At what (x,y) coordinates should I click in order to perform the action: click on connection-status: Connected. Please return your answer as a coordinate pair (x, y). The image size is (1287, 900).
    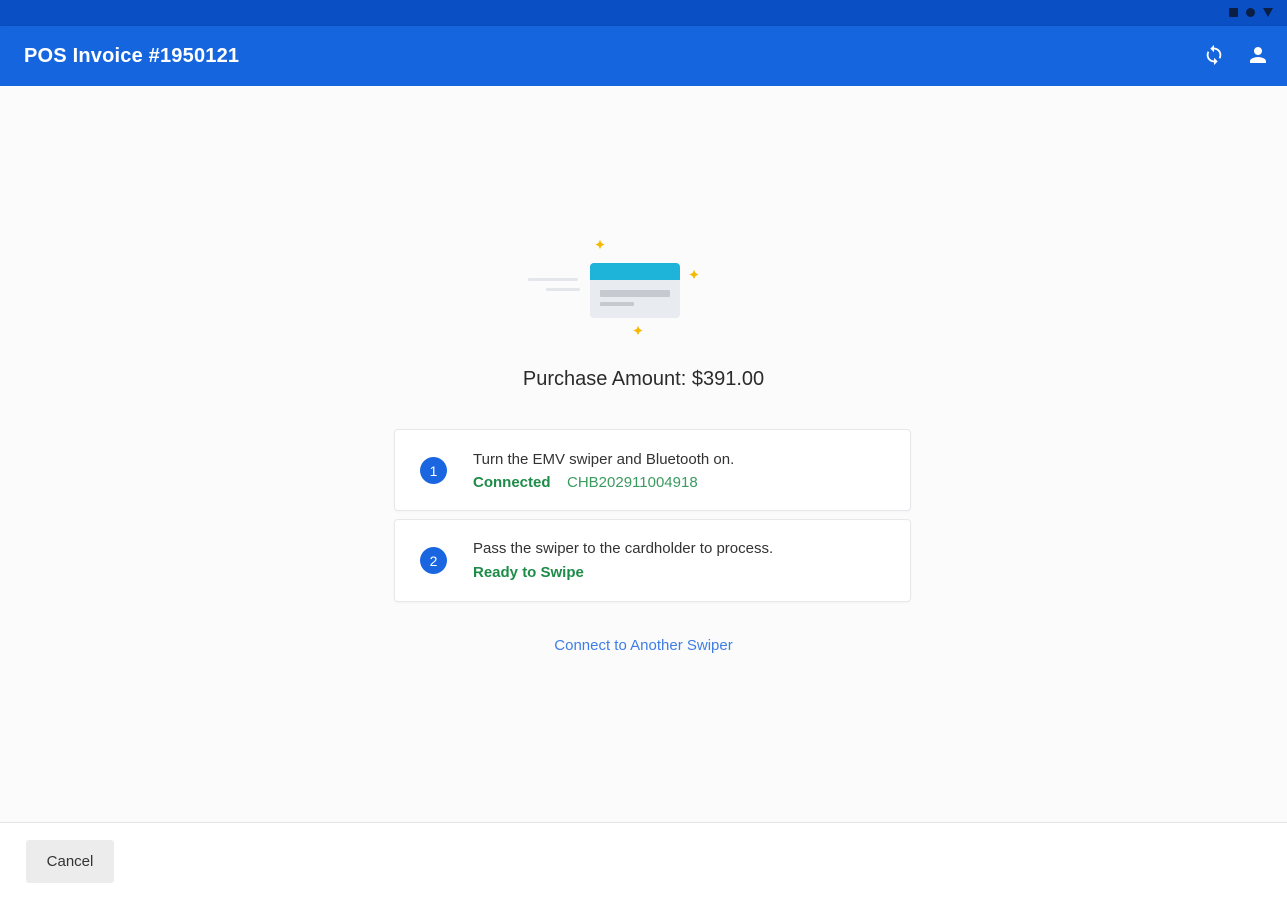
    Looking at the image, I should click on (512, 482).